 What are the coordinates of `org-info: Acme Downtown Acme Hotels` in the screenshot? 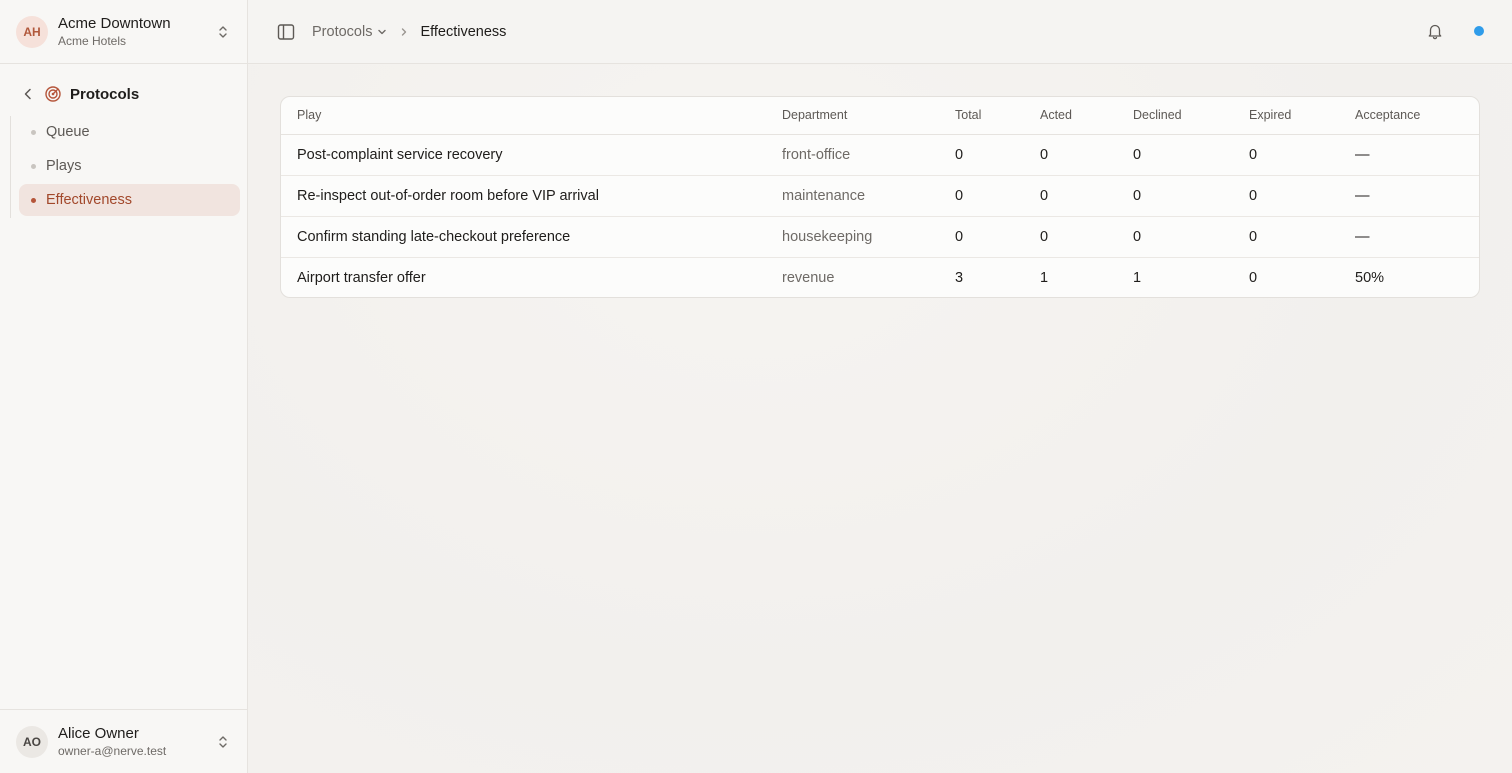 It's located at (136, 32).